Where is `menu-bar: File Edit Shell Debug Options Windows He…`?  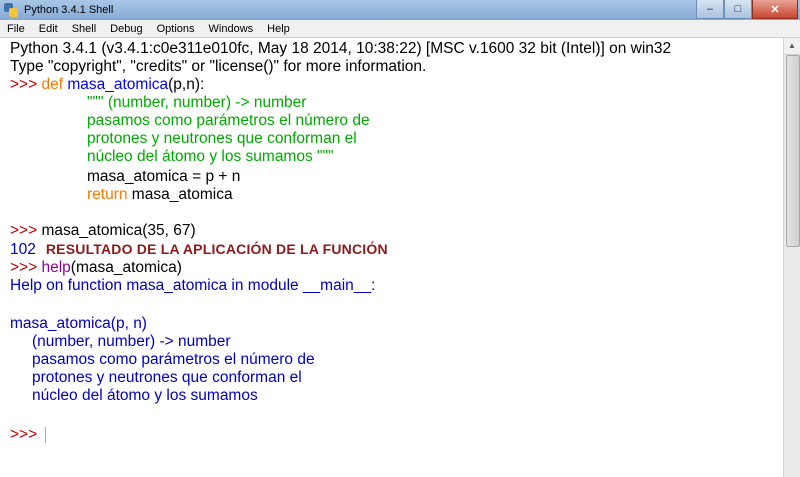
menu-bar: File Edit Shell Debug Options Windows He… is located at coordinates (400, 29).